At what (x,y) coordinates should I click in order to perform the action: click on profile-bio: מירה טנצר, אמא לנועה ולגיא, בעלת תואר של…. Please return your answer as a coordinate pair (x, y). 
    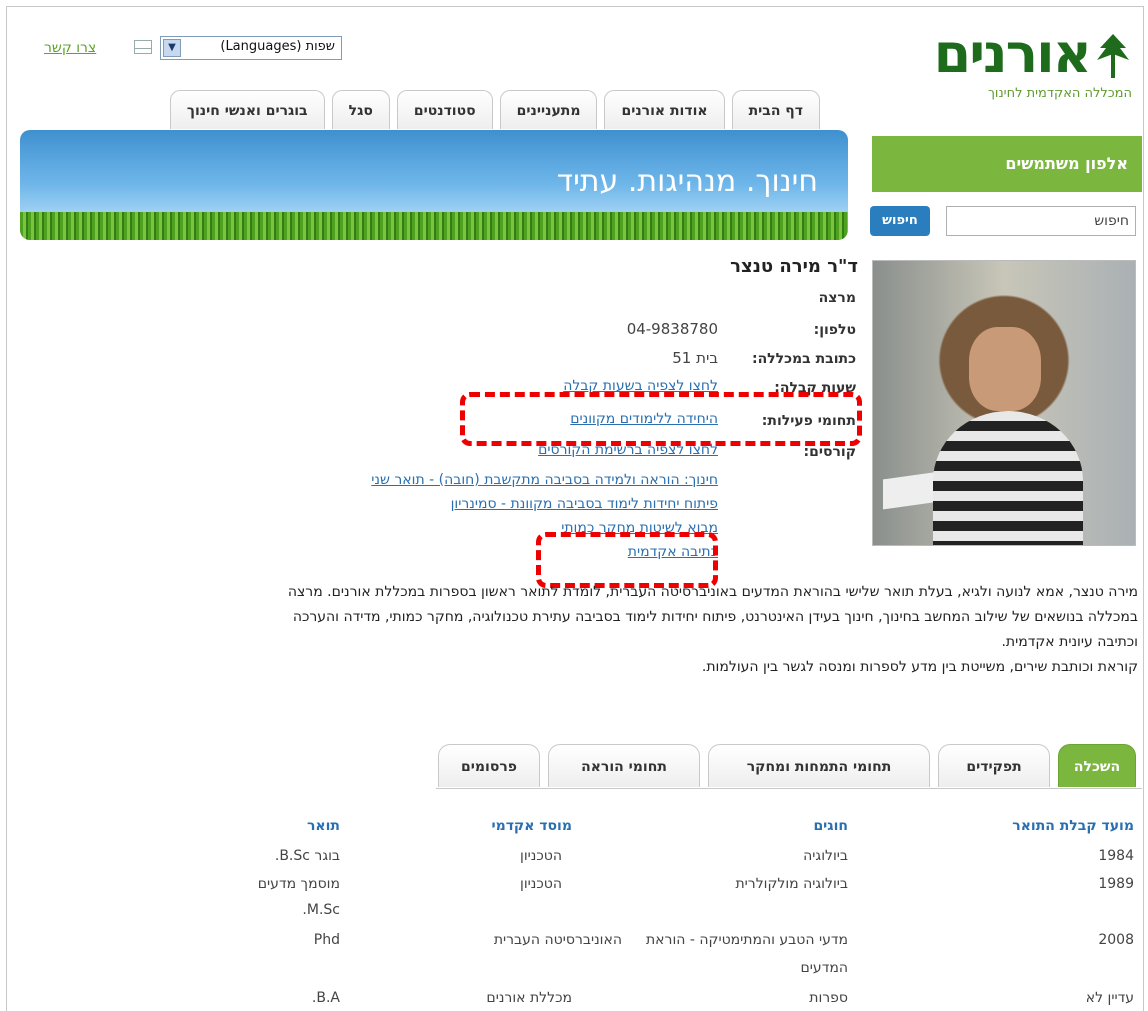
    Looking at the image, I should click on (577, 630).